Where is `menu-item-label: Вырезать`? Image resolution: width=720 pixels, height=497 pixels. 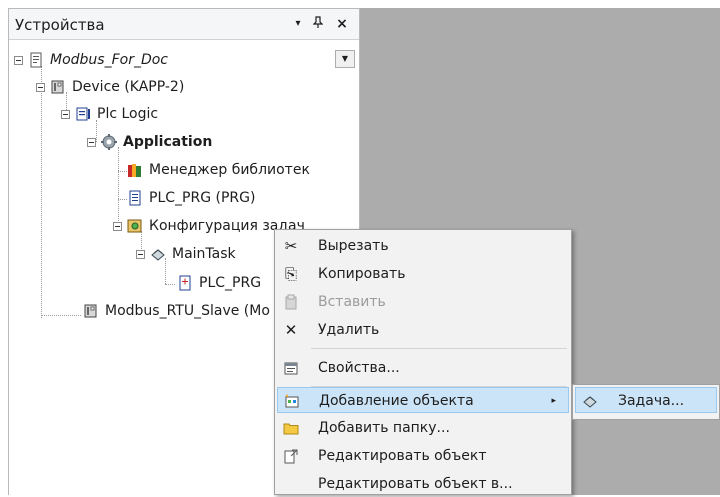
menu-item-label: Вырезать is located at coordinates (353, 246).